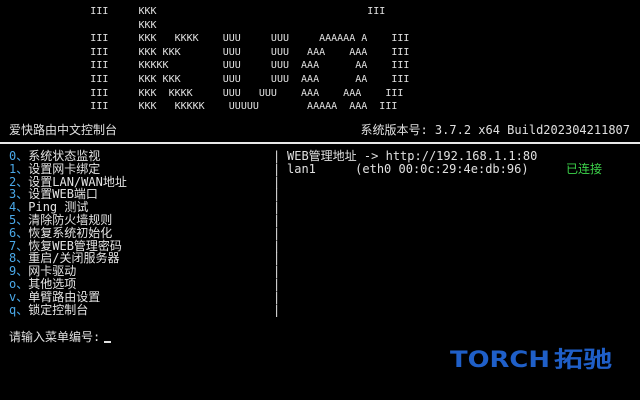 The image size is (640, 400). I want to click on command-prompt: 请输入菜单编号:, so click(60, 337).